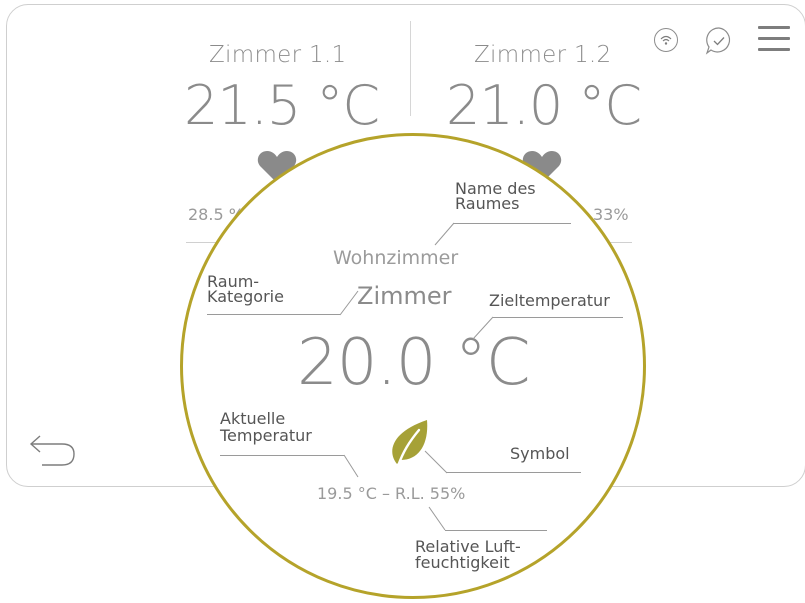 Image resolution: width=805 pixels, height=603 pixels. What do you see at coordinates (349, 303) in the screenshot?
I see `callout-category-pointer` at bounding box center [349, 303].